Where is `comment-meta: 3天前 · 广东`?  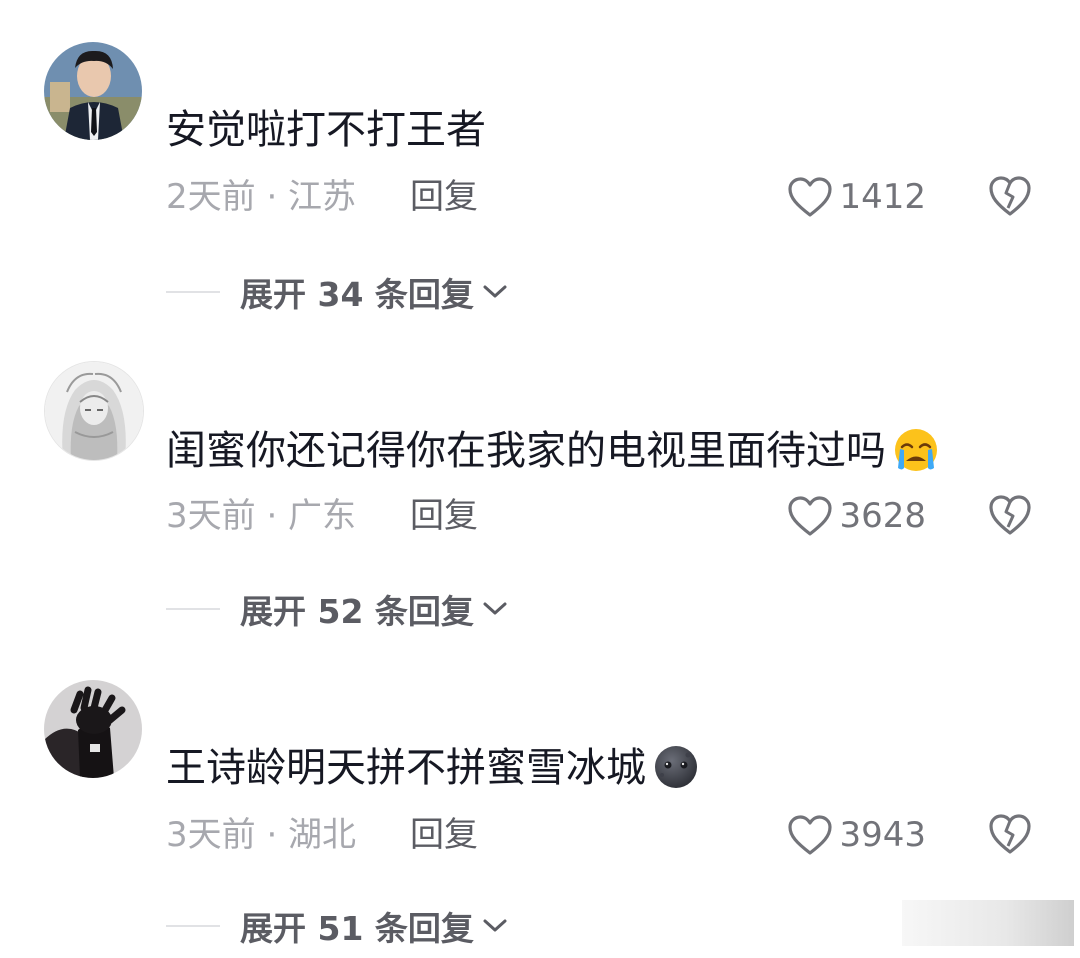
comment-meta: 3天前 · 广东 is located at coordinates (261, 516).